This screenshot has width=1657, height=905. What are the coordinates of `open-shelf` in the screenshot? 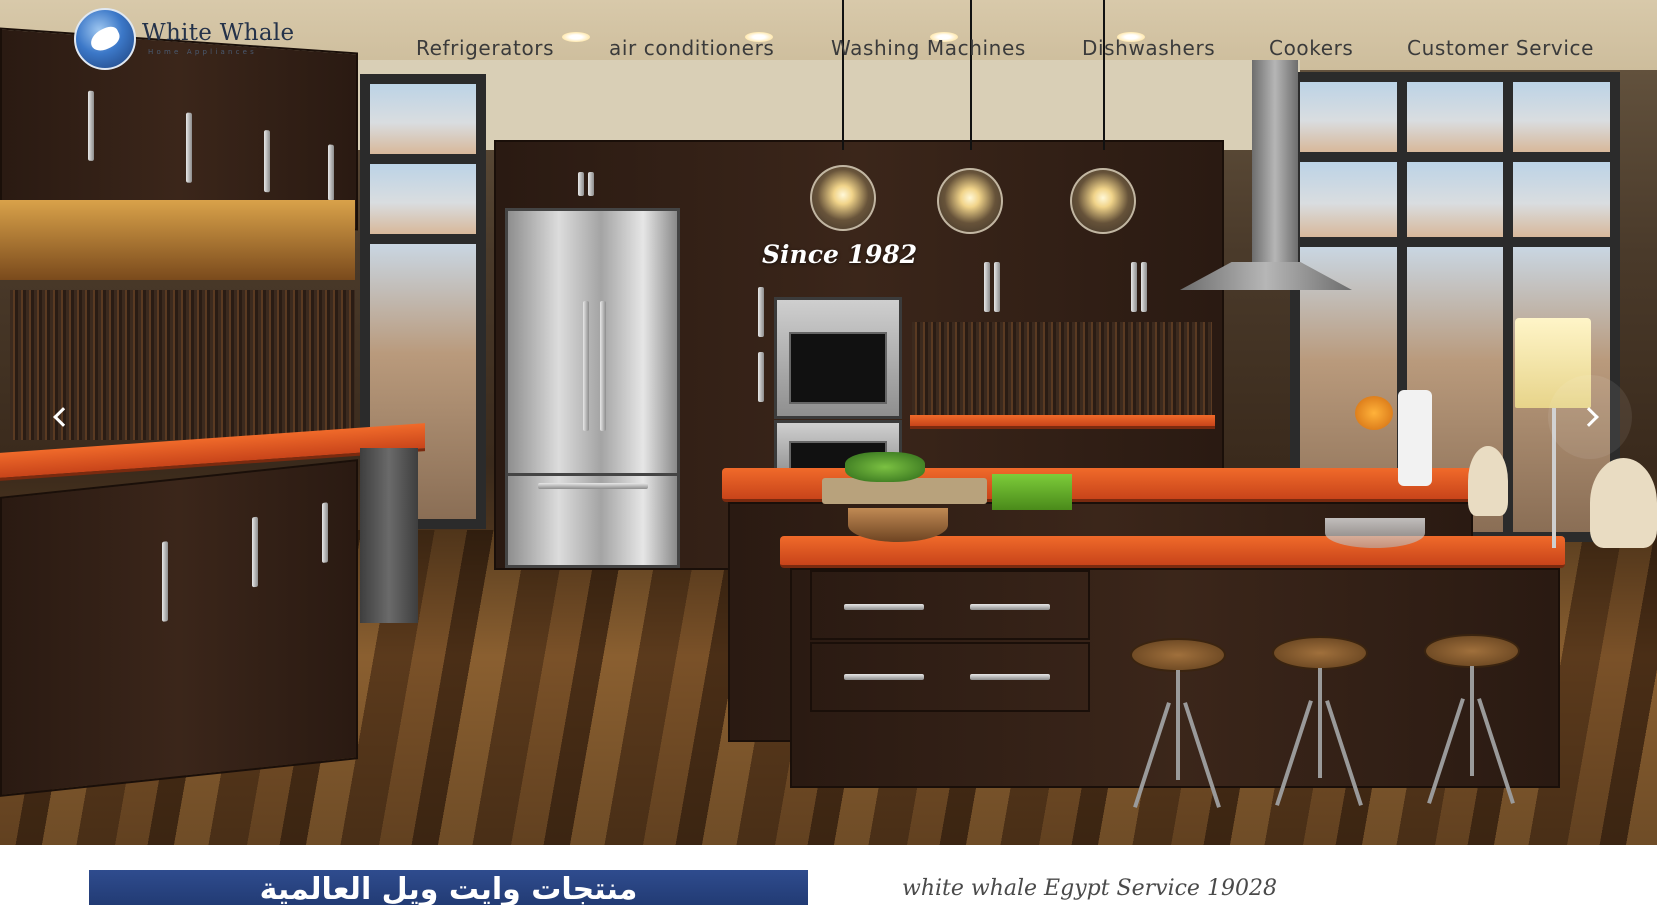 It's located at (177, 240).